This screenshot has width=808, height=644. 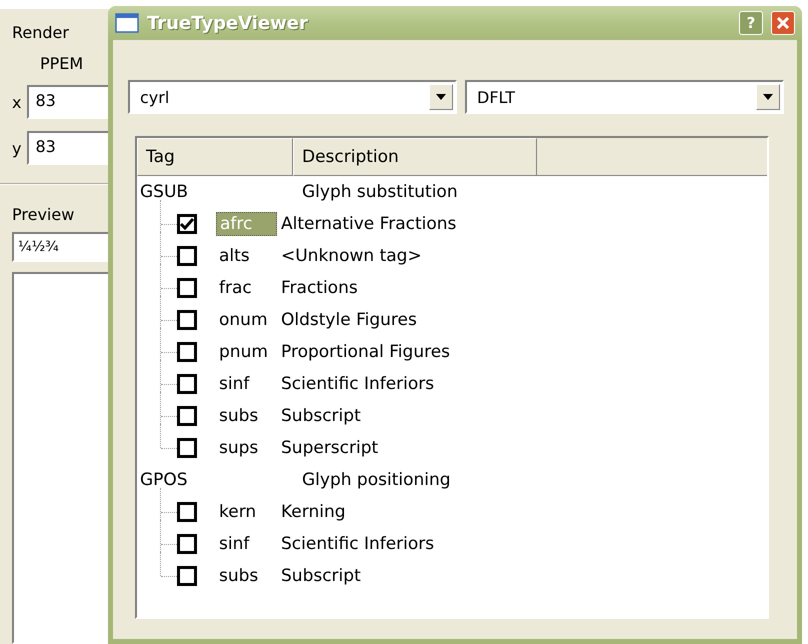 What do you see at coordinates (351, 256) in the screenshot?
I see `description-text: <Unknown tag>` at bounding box center [351, 256].